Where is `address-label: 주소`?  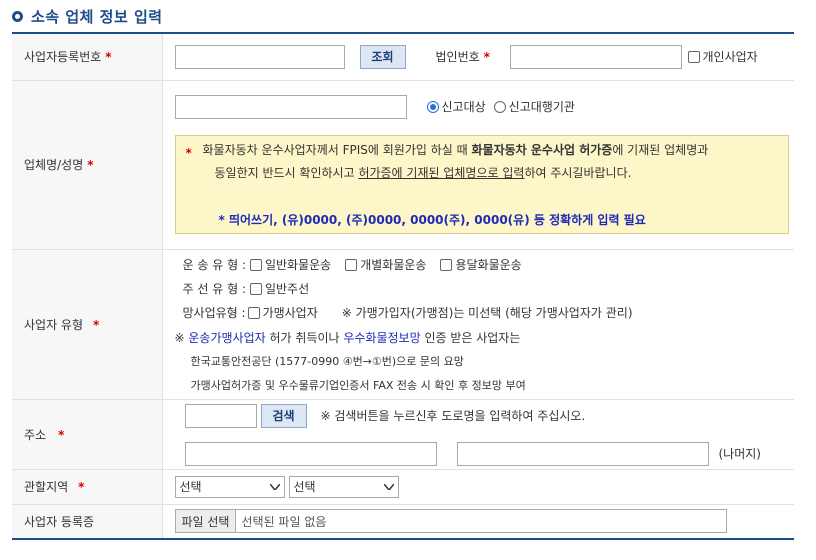
address-label: 주소 is located at coordinates (35, 434).